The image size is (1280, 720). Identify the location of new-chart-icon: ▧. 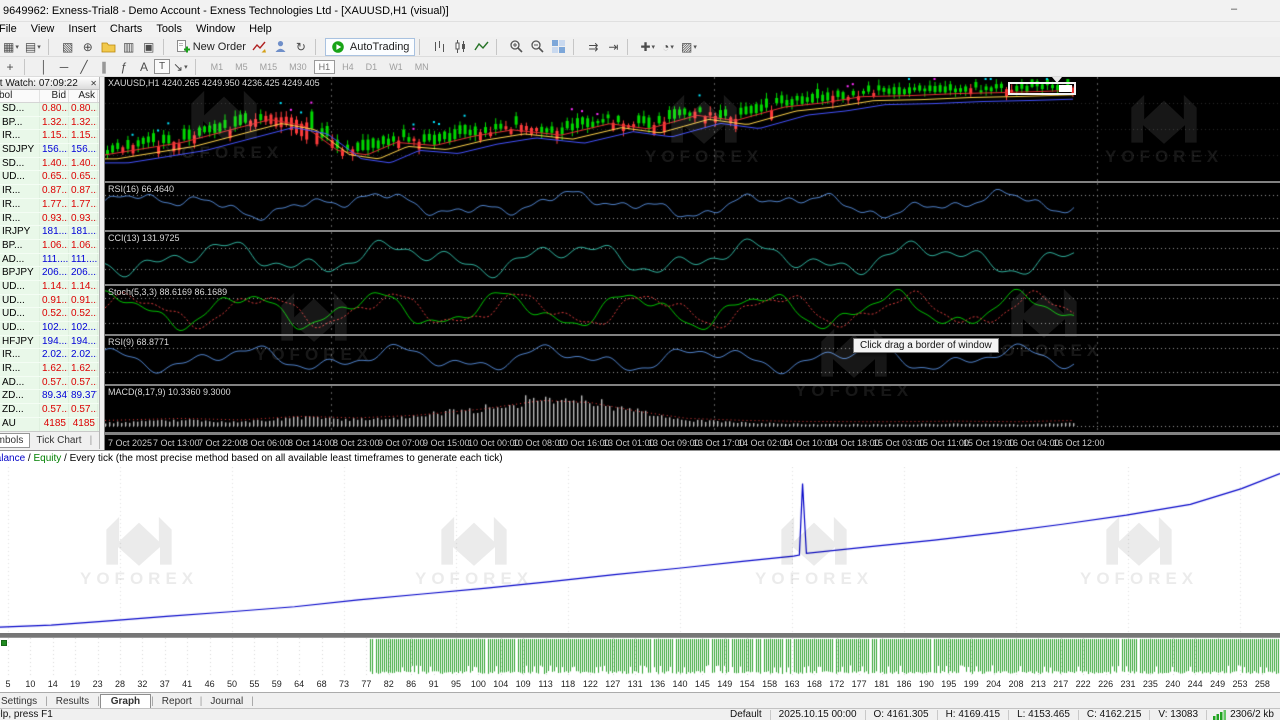
(68, 47).